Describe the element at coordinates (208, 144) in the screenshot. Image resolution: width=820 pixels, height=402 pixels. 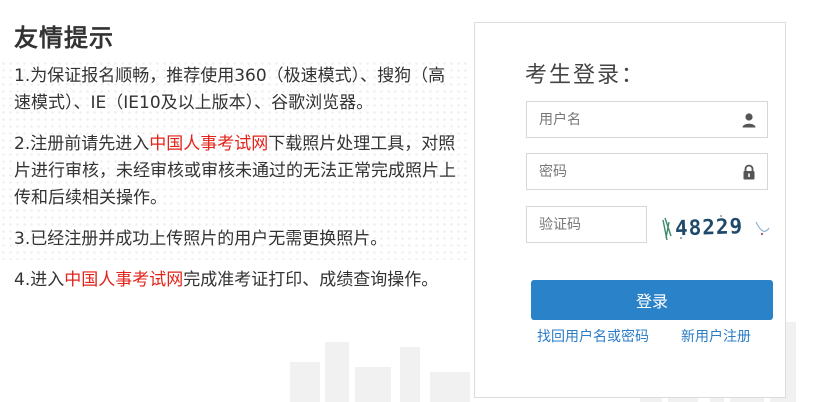
I see `cpta-link: 中国人事考试网` at that location.